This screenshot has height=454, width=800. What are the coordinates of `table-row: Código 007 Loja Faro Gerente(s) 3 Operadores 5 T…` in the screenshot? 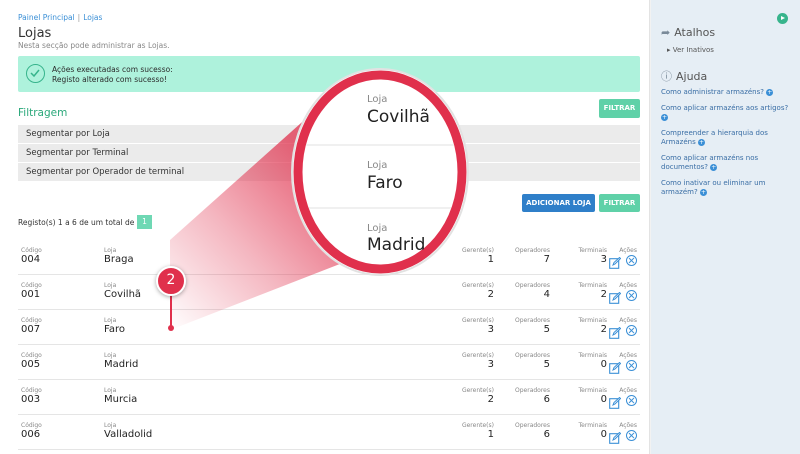 It's located at (329, 327).